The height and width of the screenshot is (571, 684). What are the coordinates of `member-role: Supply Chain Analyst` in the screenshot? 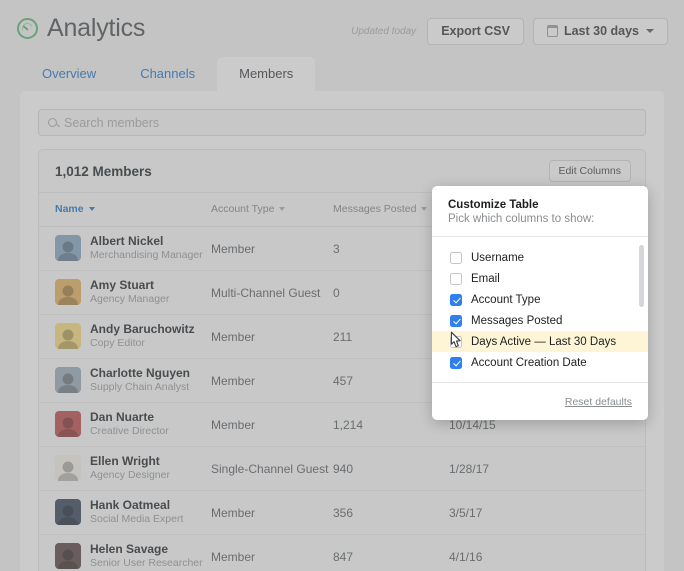 It's located at (140, 387).